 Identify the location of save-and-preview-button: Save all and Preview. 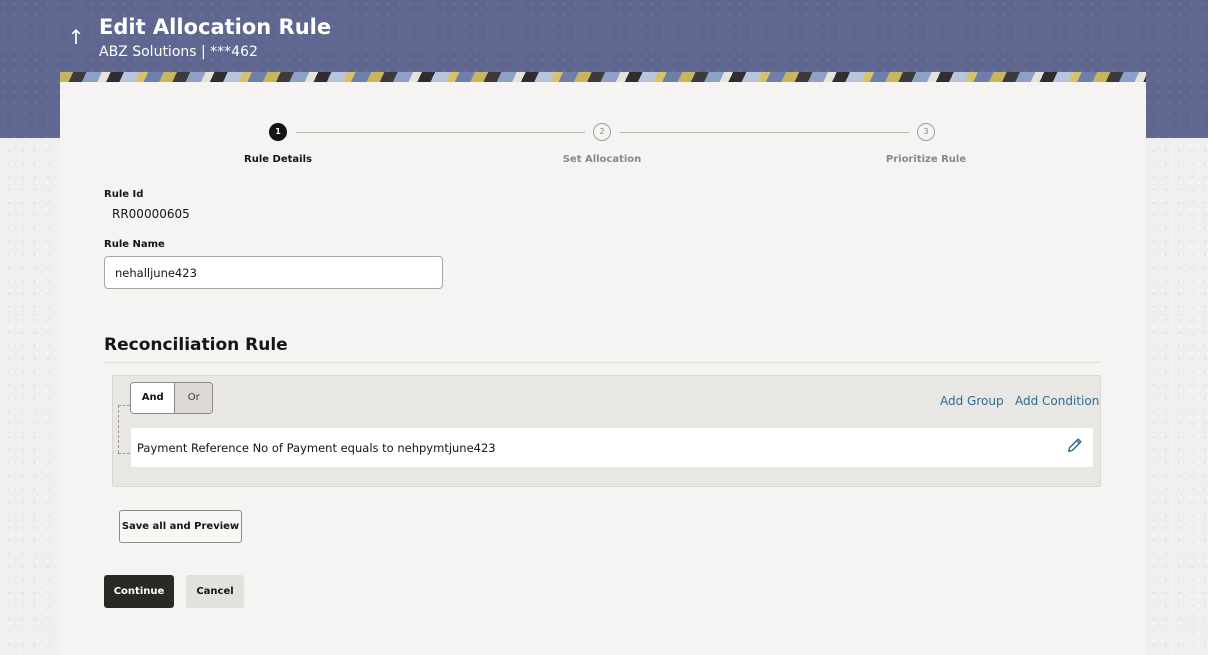
(180, 526).